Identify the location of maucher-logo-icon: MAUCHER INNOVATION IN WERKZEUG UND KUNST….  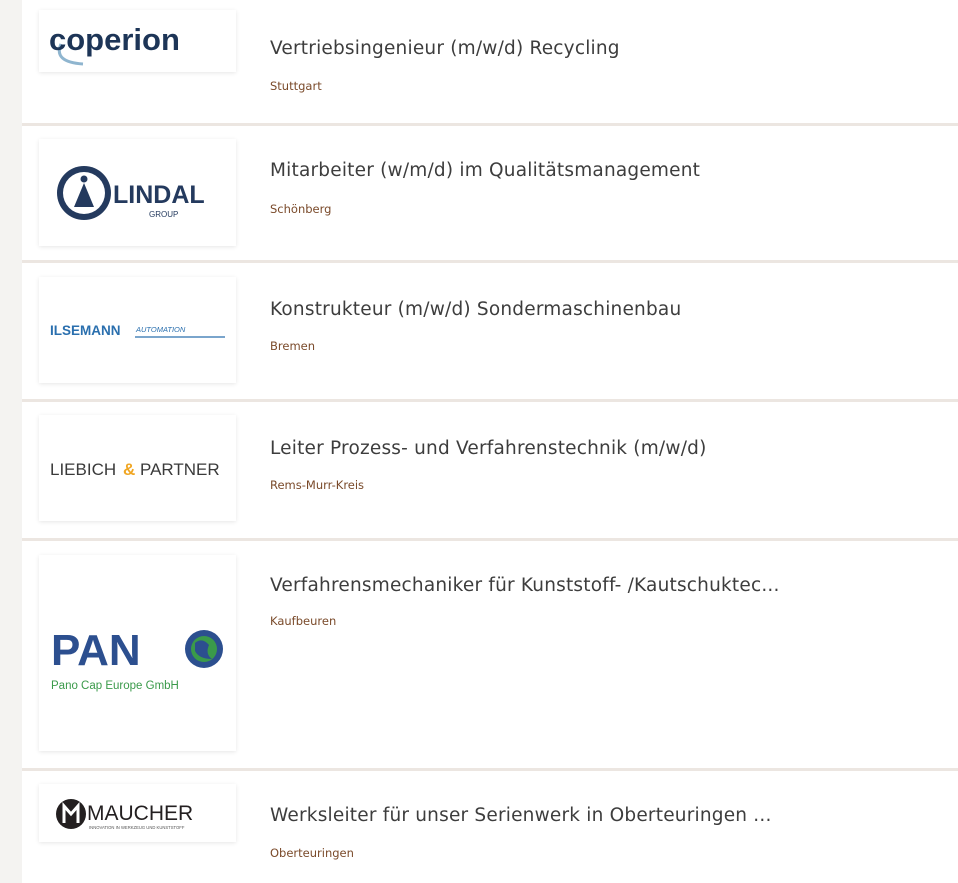
(124, 814).